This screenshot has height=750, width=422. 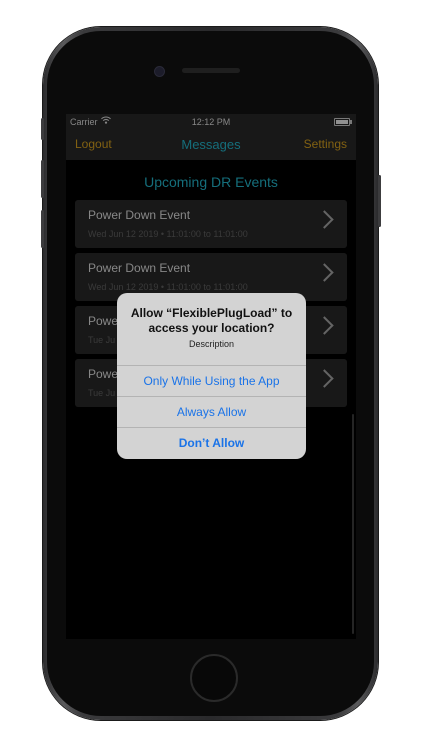 I want to click on earpiece-speaker, so click(x=211, y=70).